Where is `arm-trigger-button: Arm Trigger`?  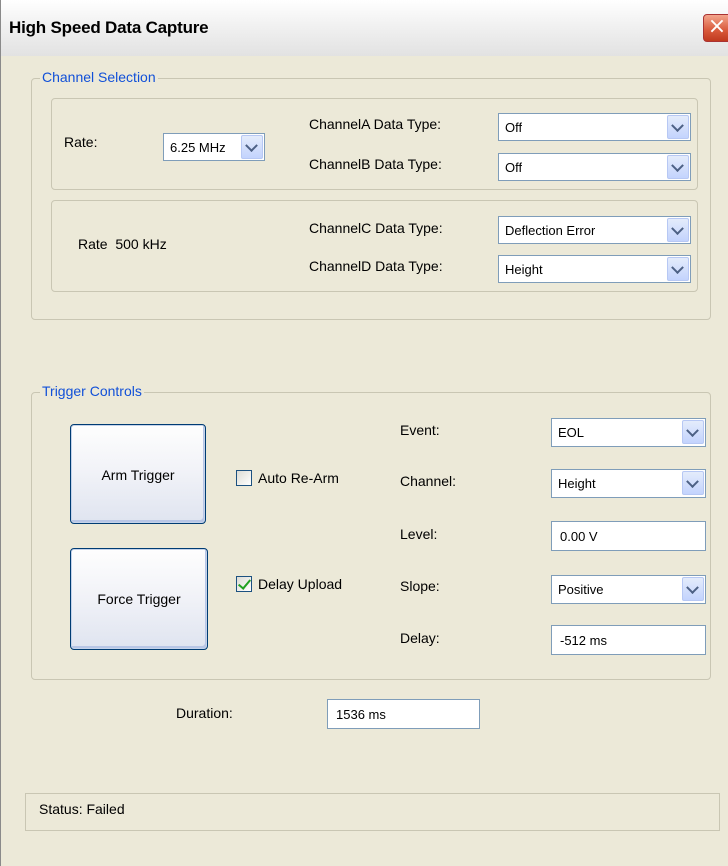
arm-trigger-button: Arm Trigger is located at coordinates (138, 474).